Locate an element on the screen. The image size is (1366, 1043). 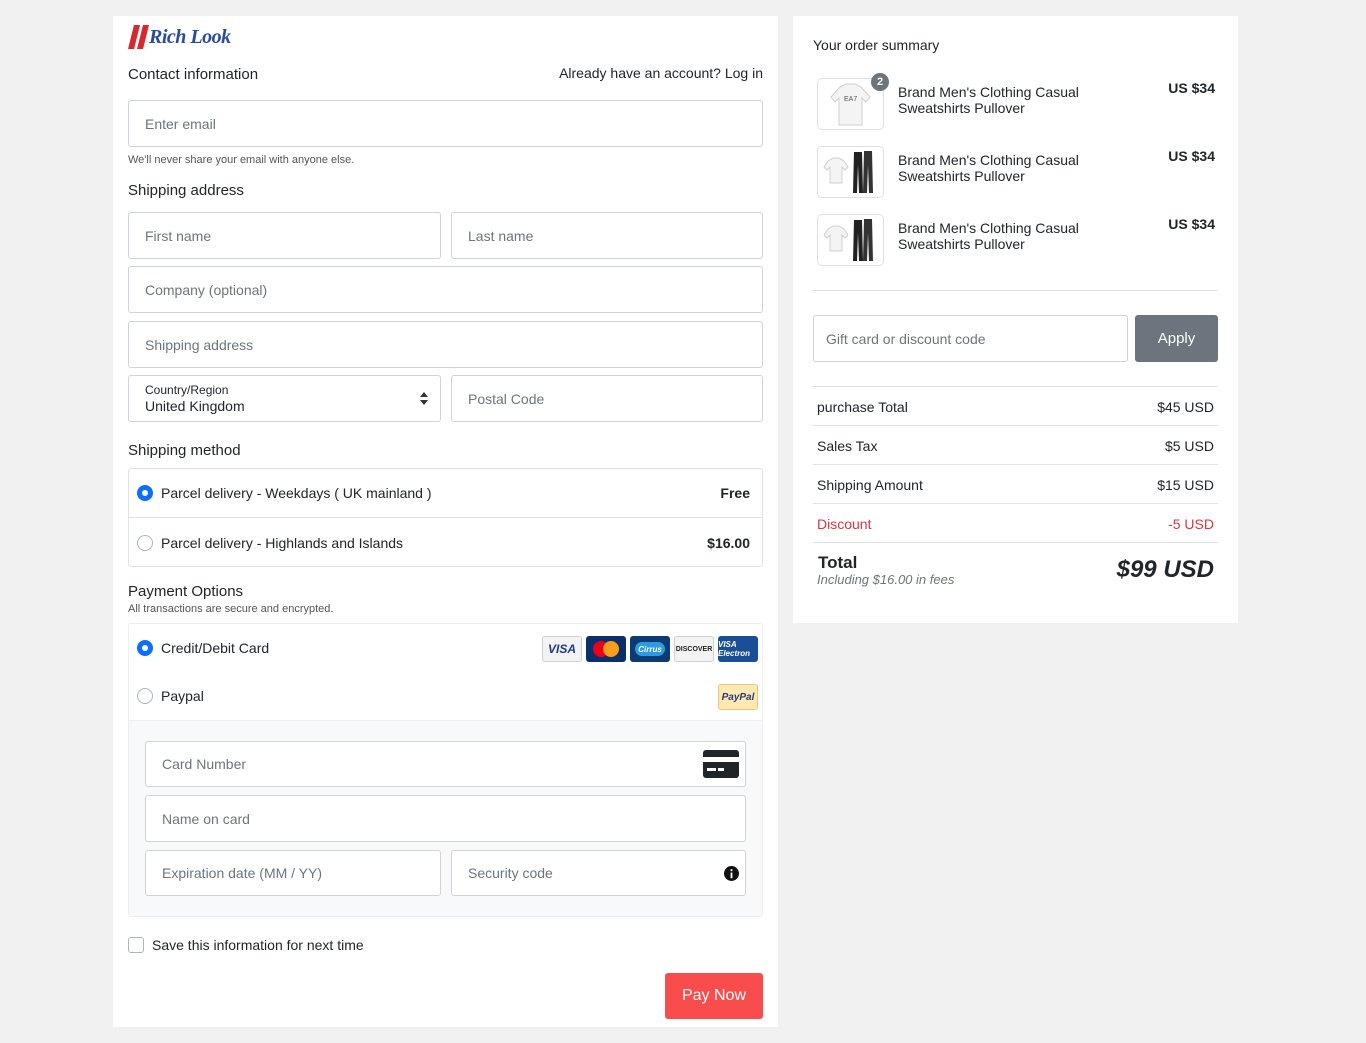
mastercard-logo-icon is located at coordinates (606, 649).